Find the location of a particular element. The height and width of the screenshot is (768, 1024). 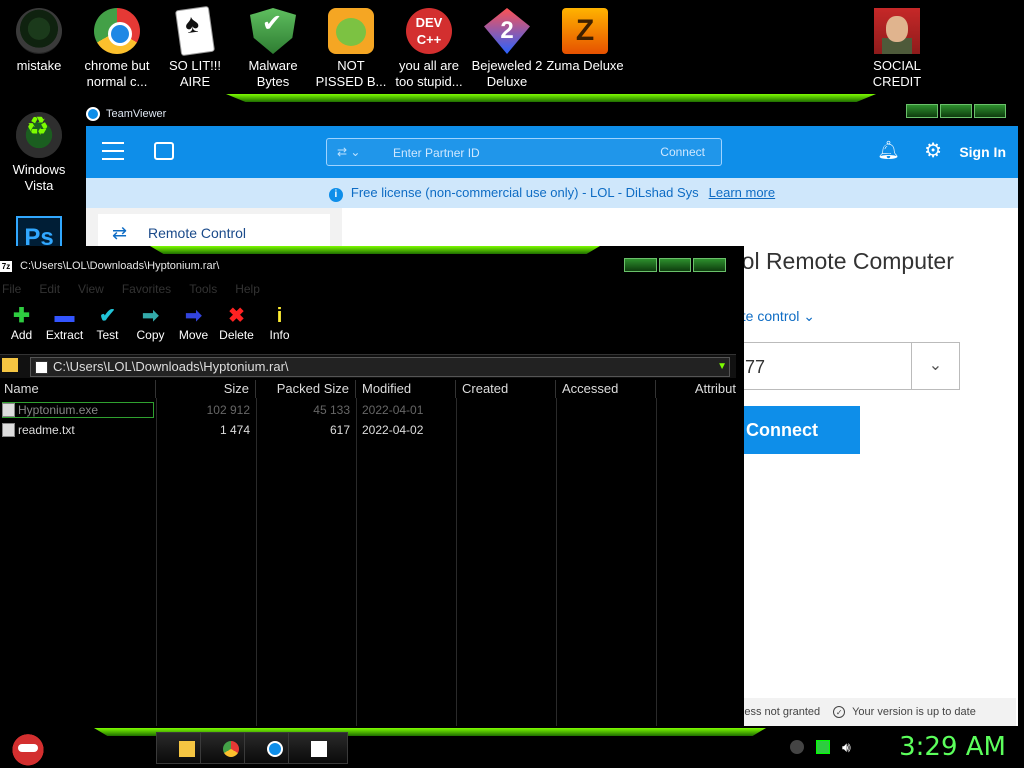

file-name: readme.txt is located at coordinates (46, 430).